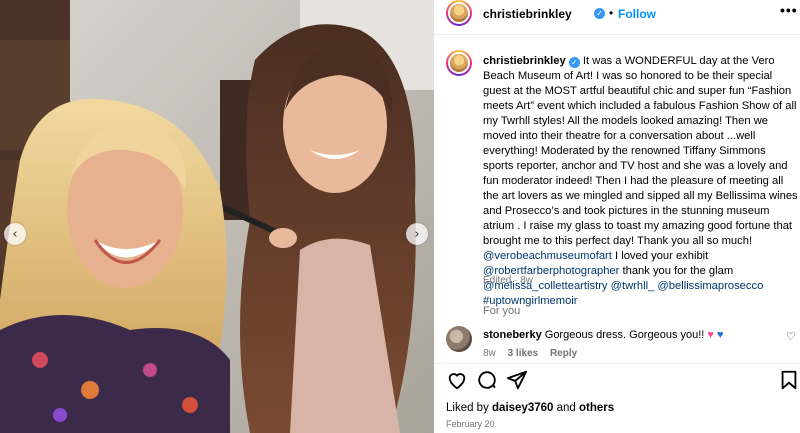  What do you see at coordinates (470, 424) in the screenshot?
I see `post-date: February 20` at bounding box center [470, 424].